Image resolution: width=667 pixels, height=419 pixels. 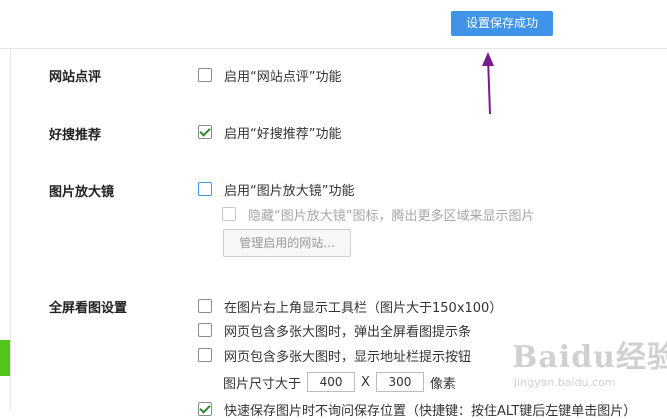 I want to click on section-title-haosou: 好搜推荐, so click(x=75, y=135).